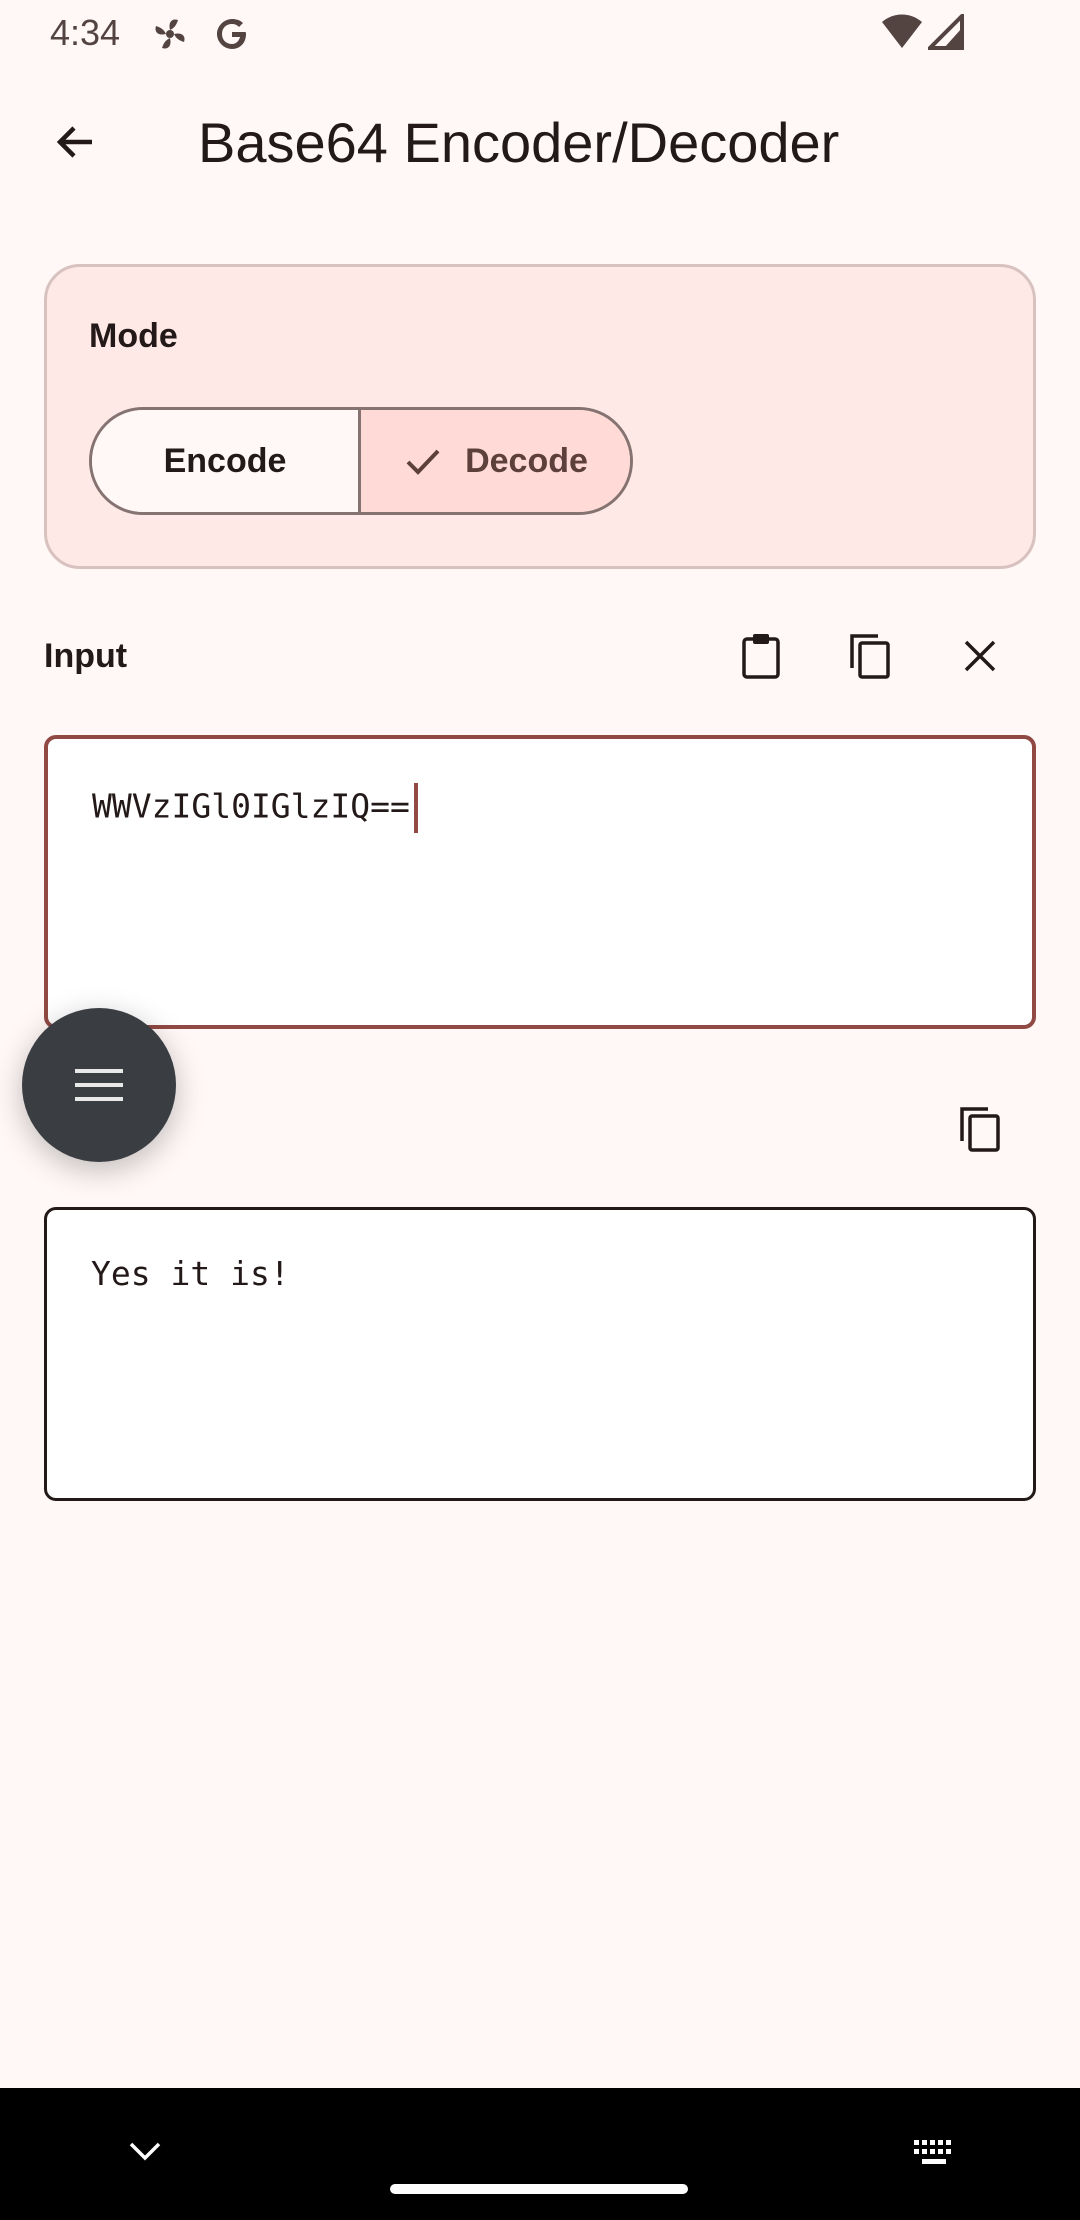 The height and width of the screenshot is (2220, 1080). I want to click on fan-icon, so click(170, 36).